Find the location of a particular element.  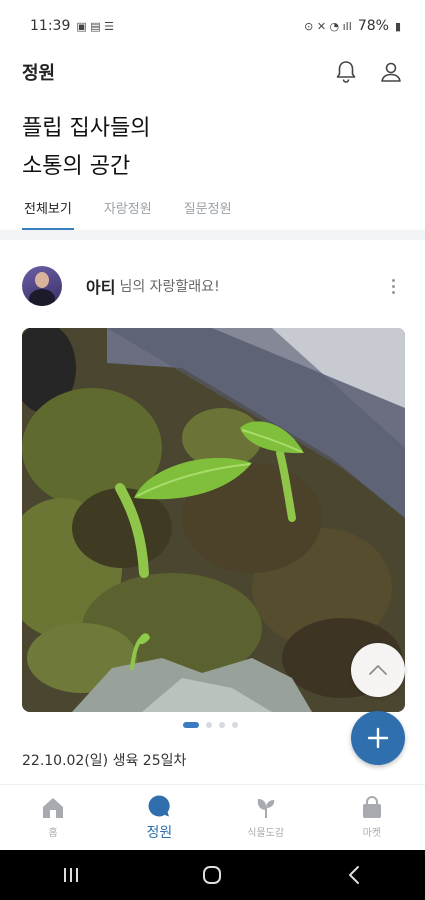

headline-line-1: 플립 집사들의 is located at coordinates (86, 128).